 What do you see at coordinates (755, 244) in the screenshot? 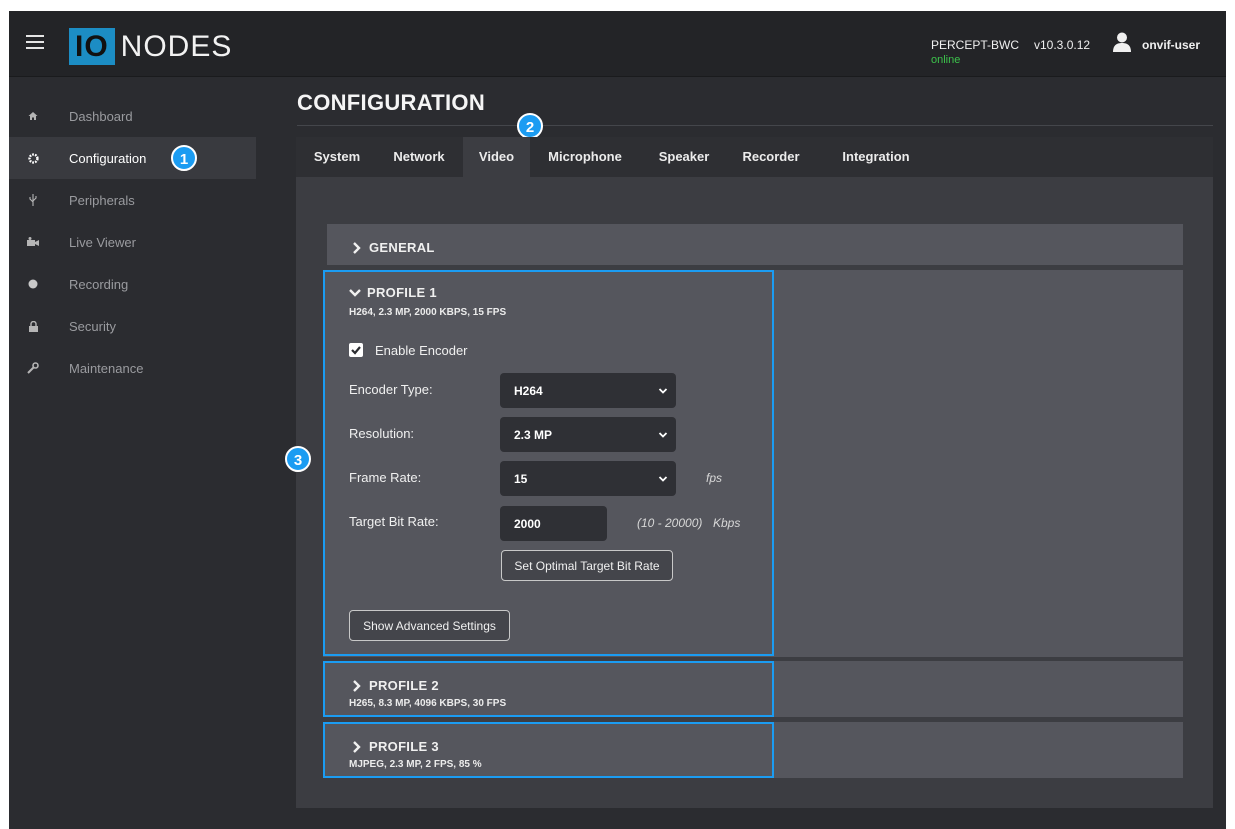
I see `general-panel` at bounding box center [755, 244].